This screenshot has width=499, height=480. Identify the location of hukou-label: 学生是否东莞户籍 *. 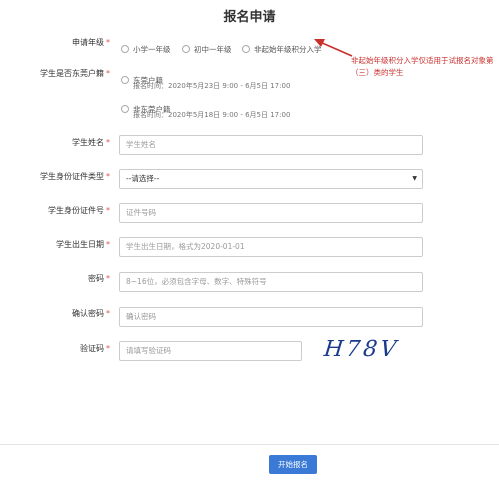
(75, 73).